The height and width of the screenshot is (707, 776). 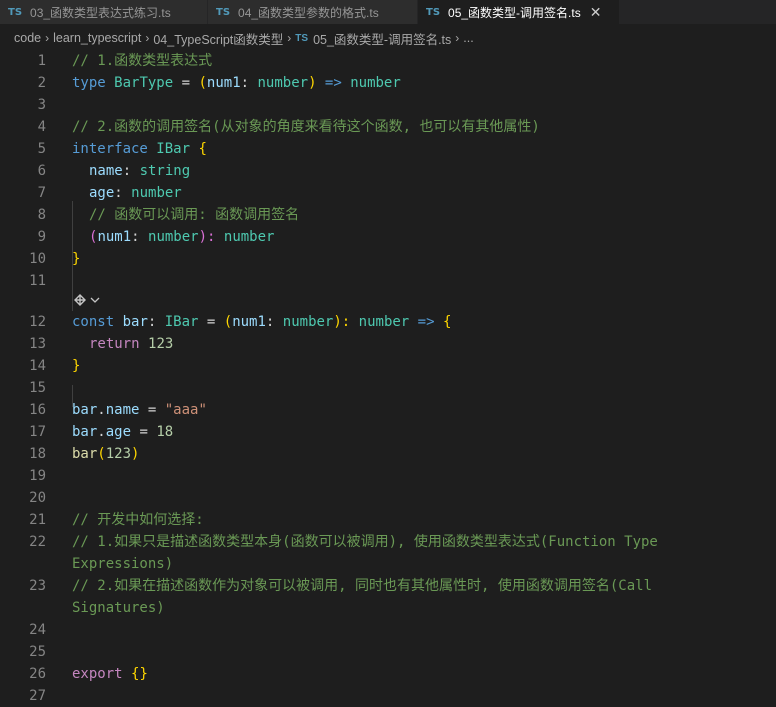 What do you see at coordinates (388, 696) in the screenshot?
I see `code-line: 27` at bounding box center [388, 696].